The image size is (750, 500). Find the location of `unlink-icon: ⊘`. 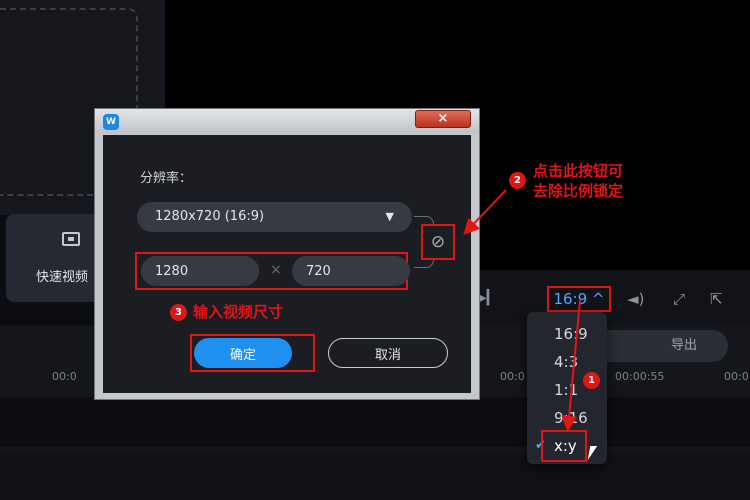

unlink-icon: ⊘ is located at coordinates (438, 242).